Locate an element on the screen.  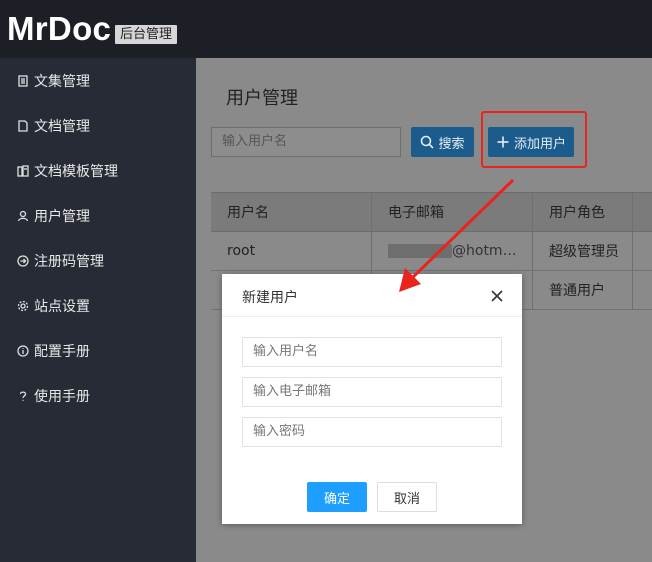
table-header: 用户名 电子邮箱 用户角色 is located at coordinates (431, 212).